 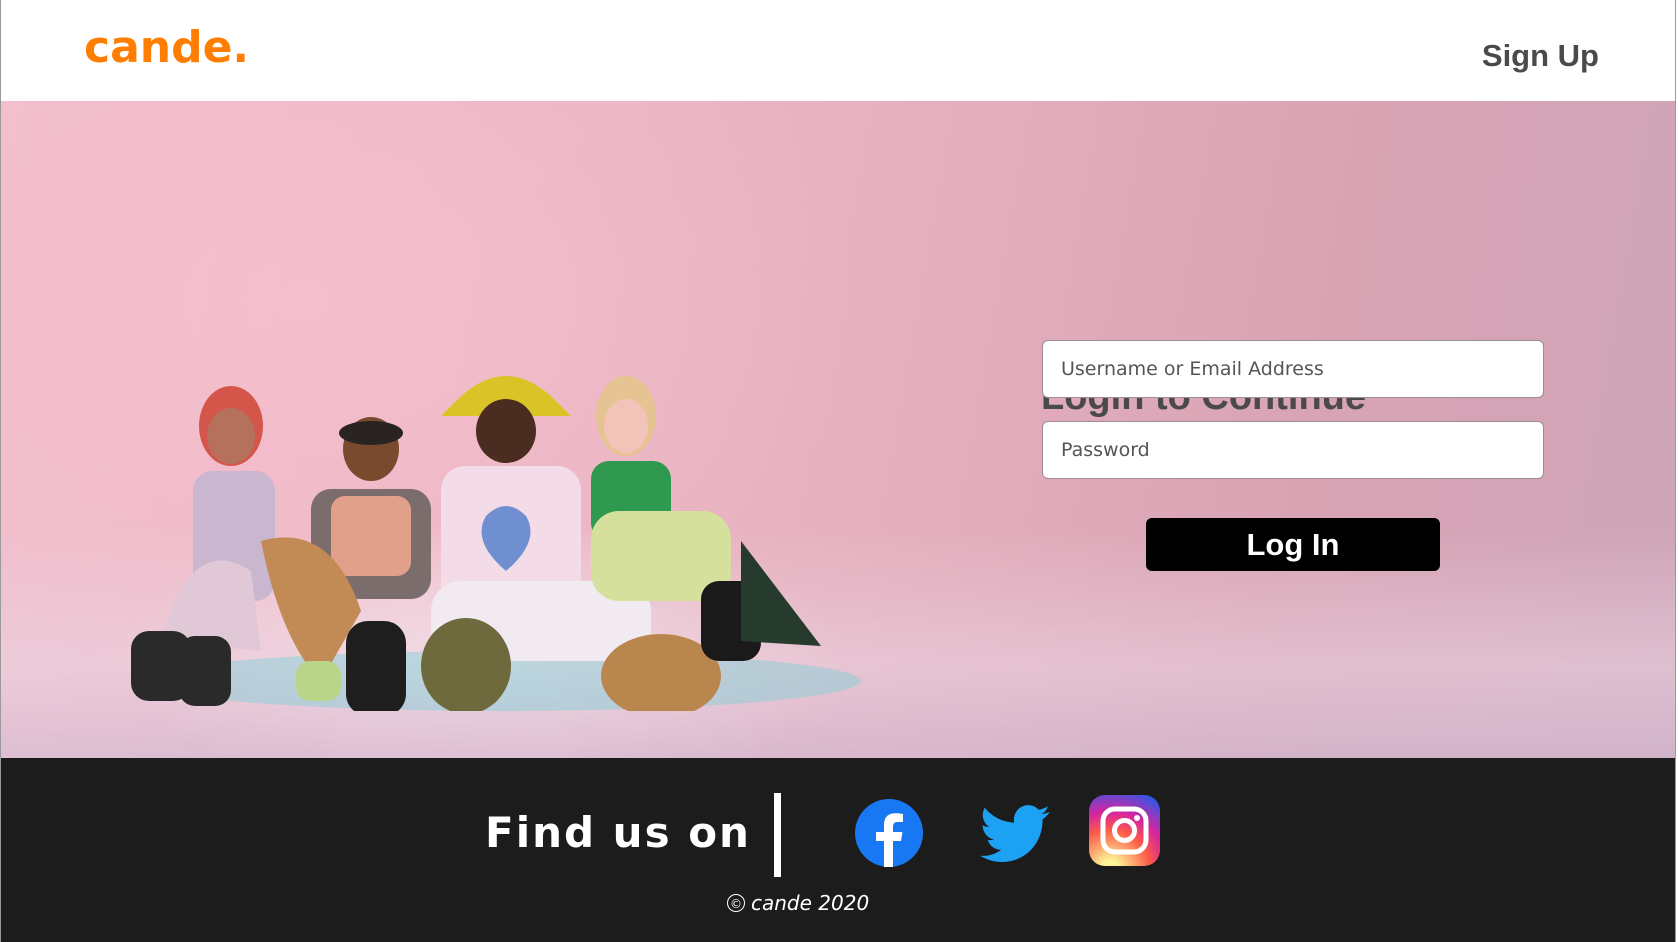 I want to click on copyright: © cande 2020, so click(x=798, y=903).